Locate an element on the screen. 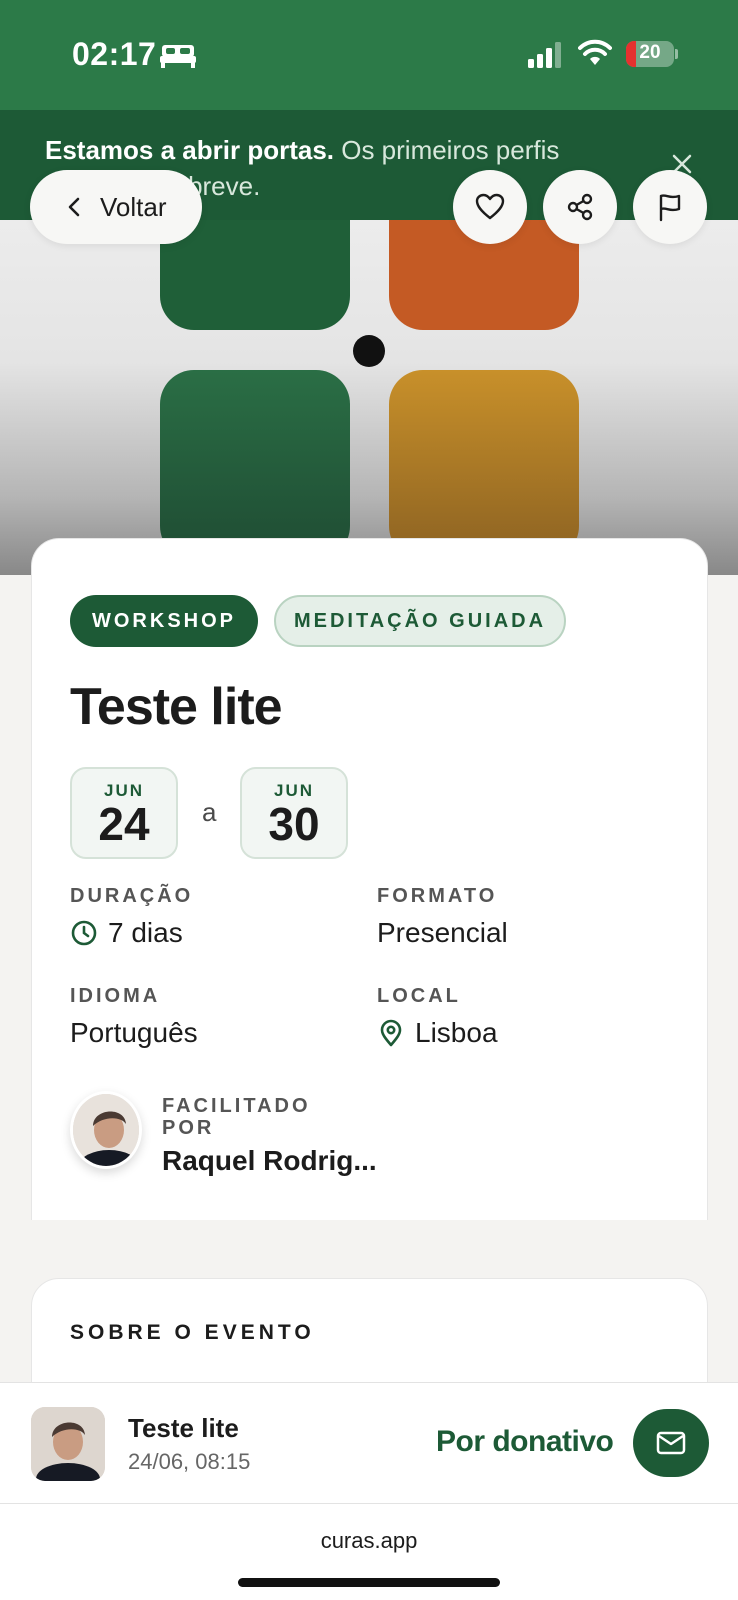 This screenshot has width=738, height=1600. facilitator-label: FACILITADO POR is located at coordinates (236, 1117).